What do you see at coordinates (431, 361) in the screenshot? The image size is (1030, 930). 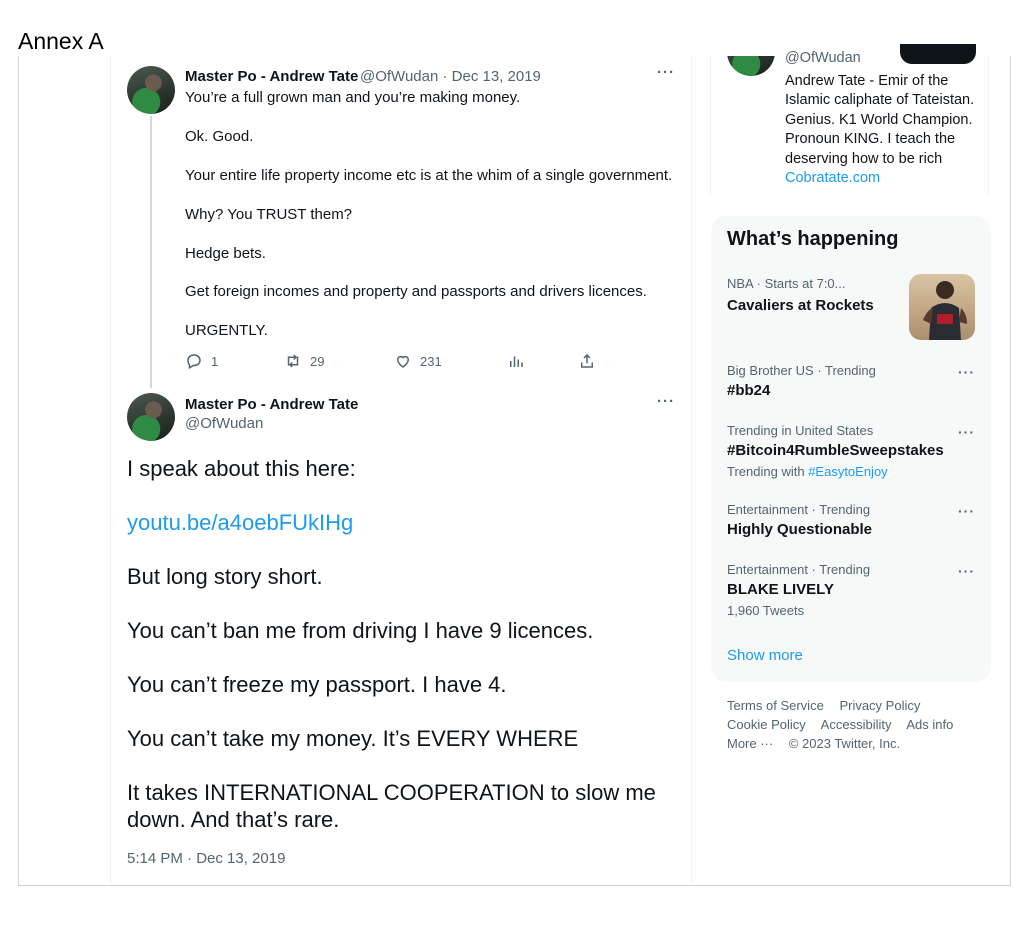 I see `like-count: 231` at bounding box center [431, 361].